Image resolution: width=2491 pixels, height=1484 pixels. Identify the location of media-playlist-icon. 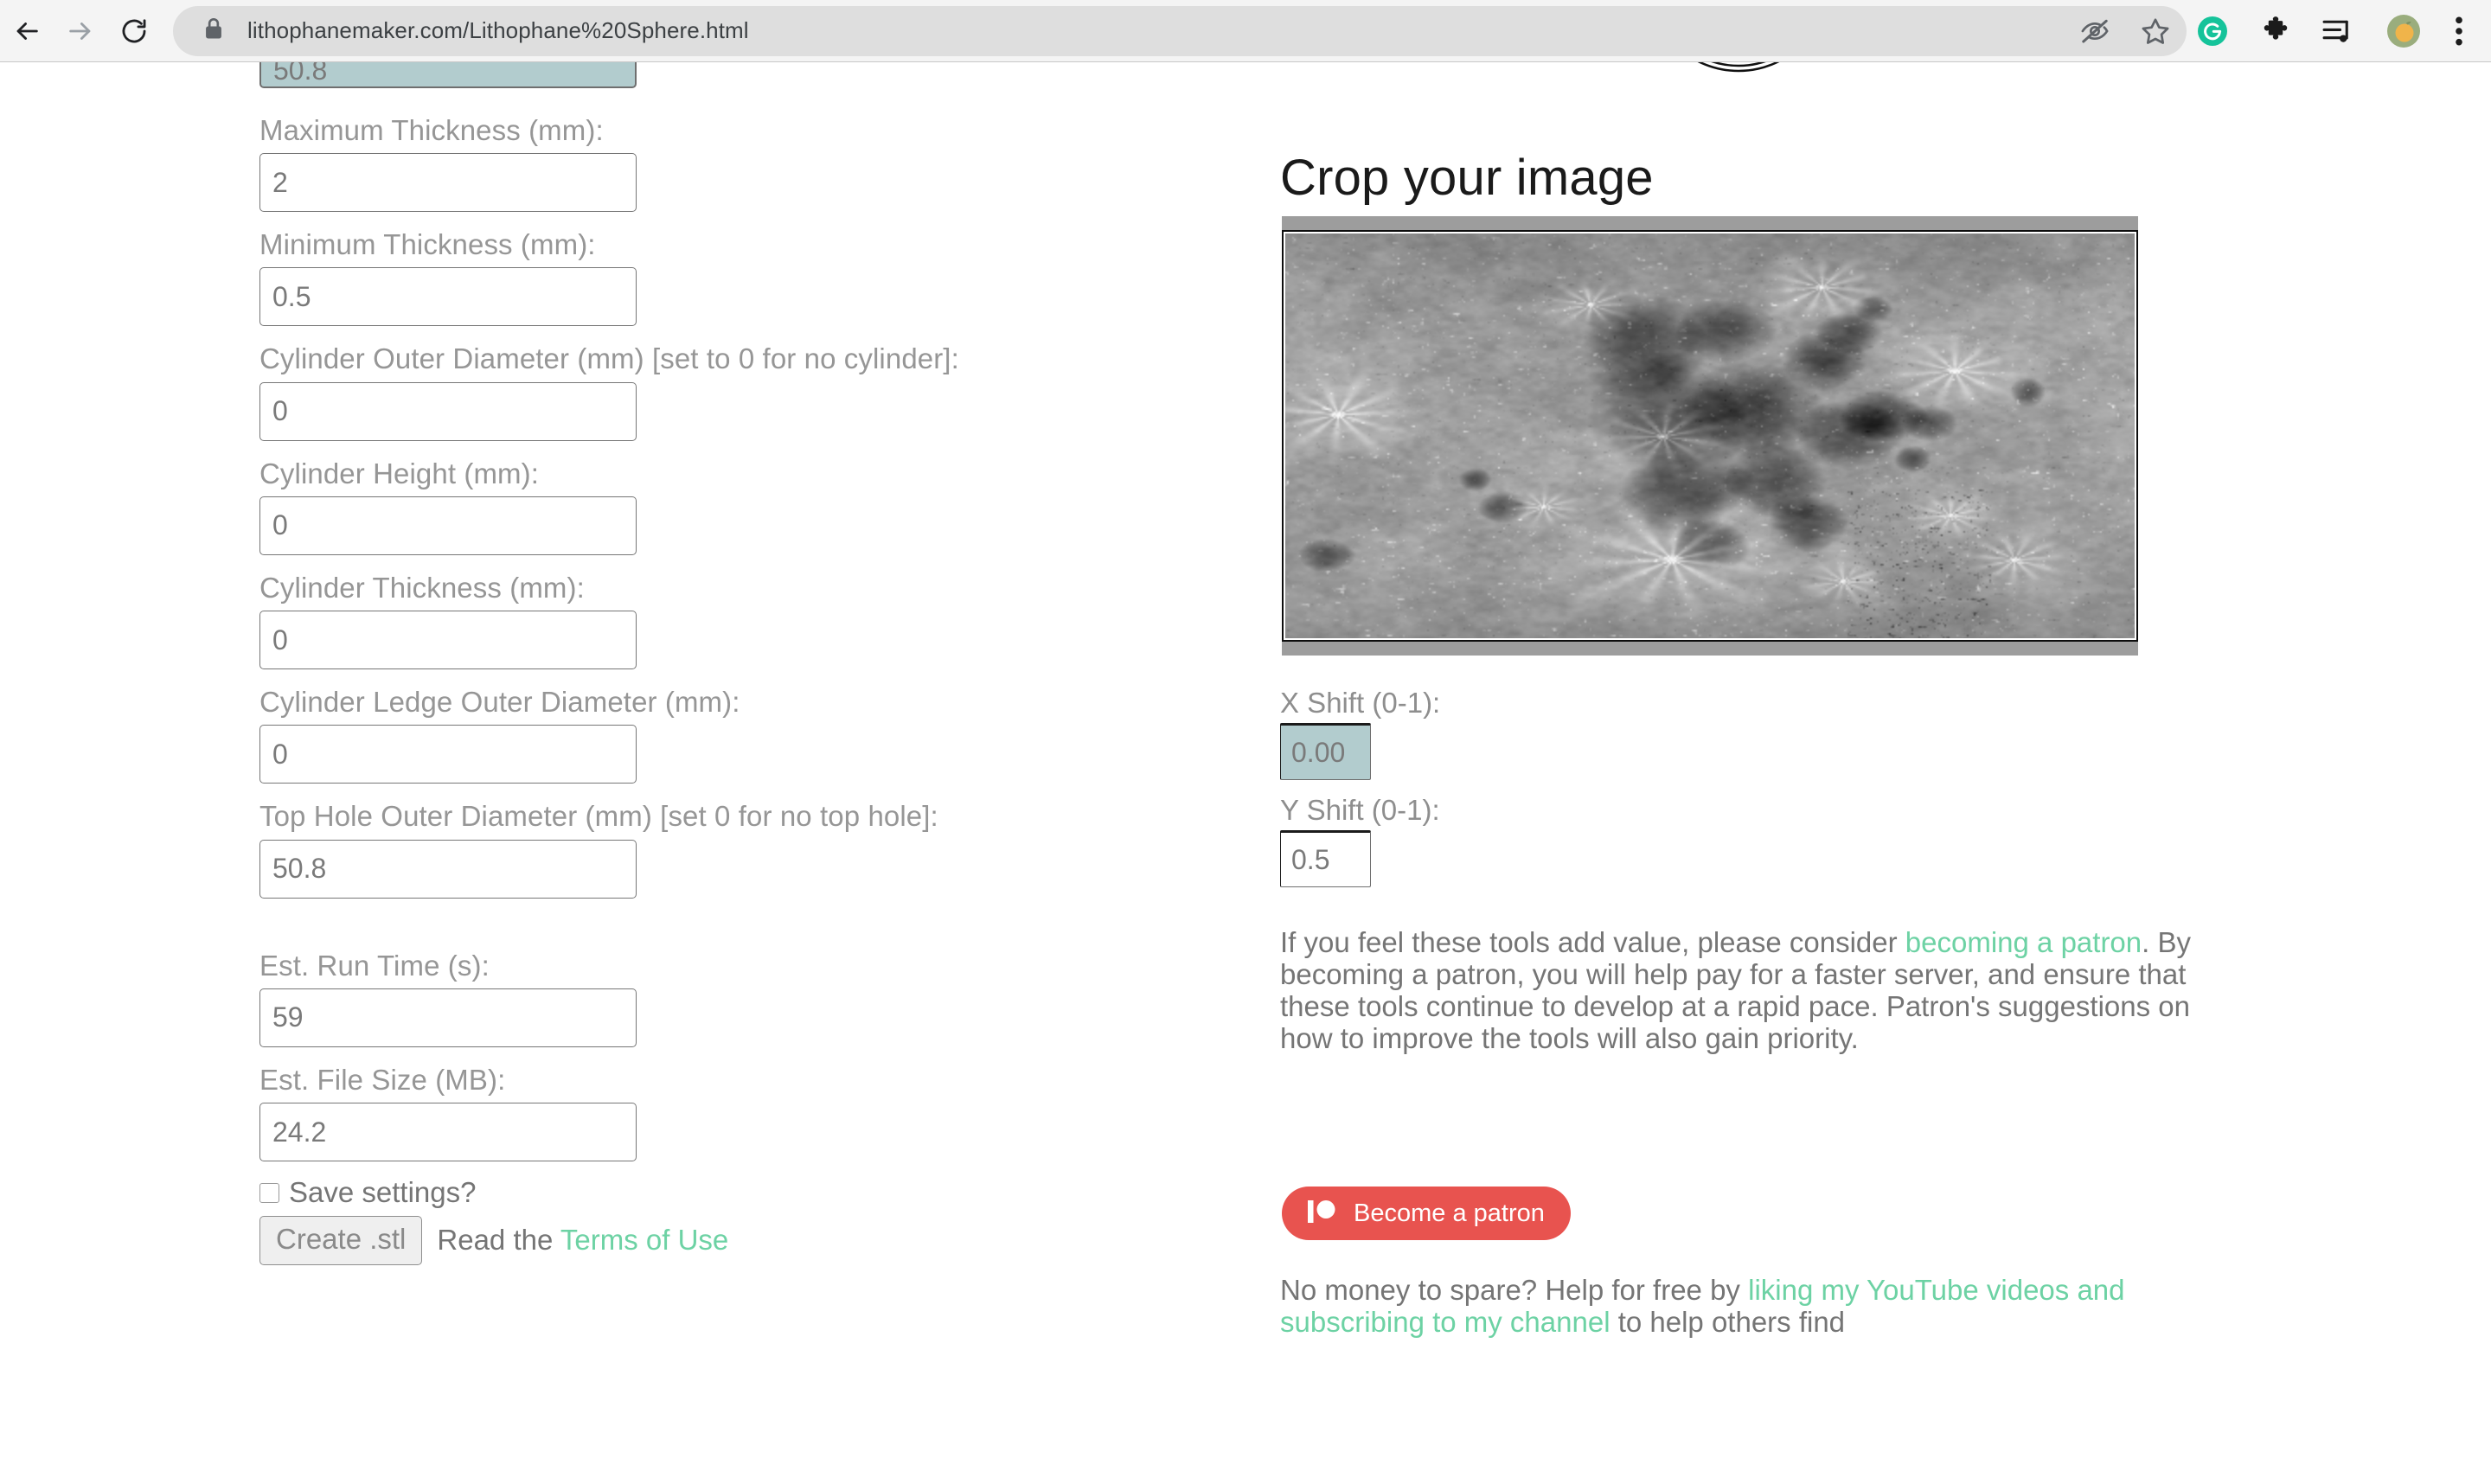
(2338, 31).